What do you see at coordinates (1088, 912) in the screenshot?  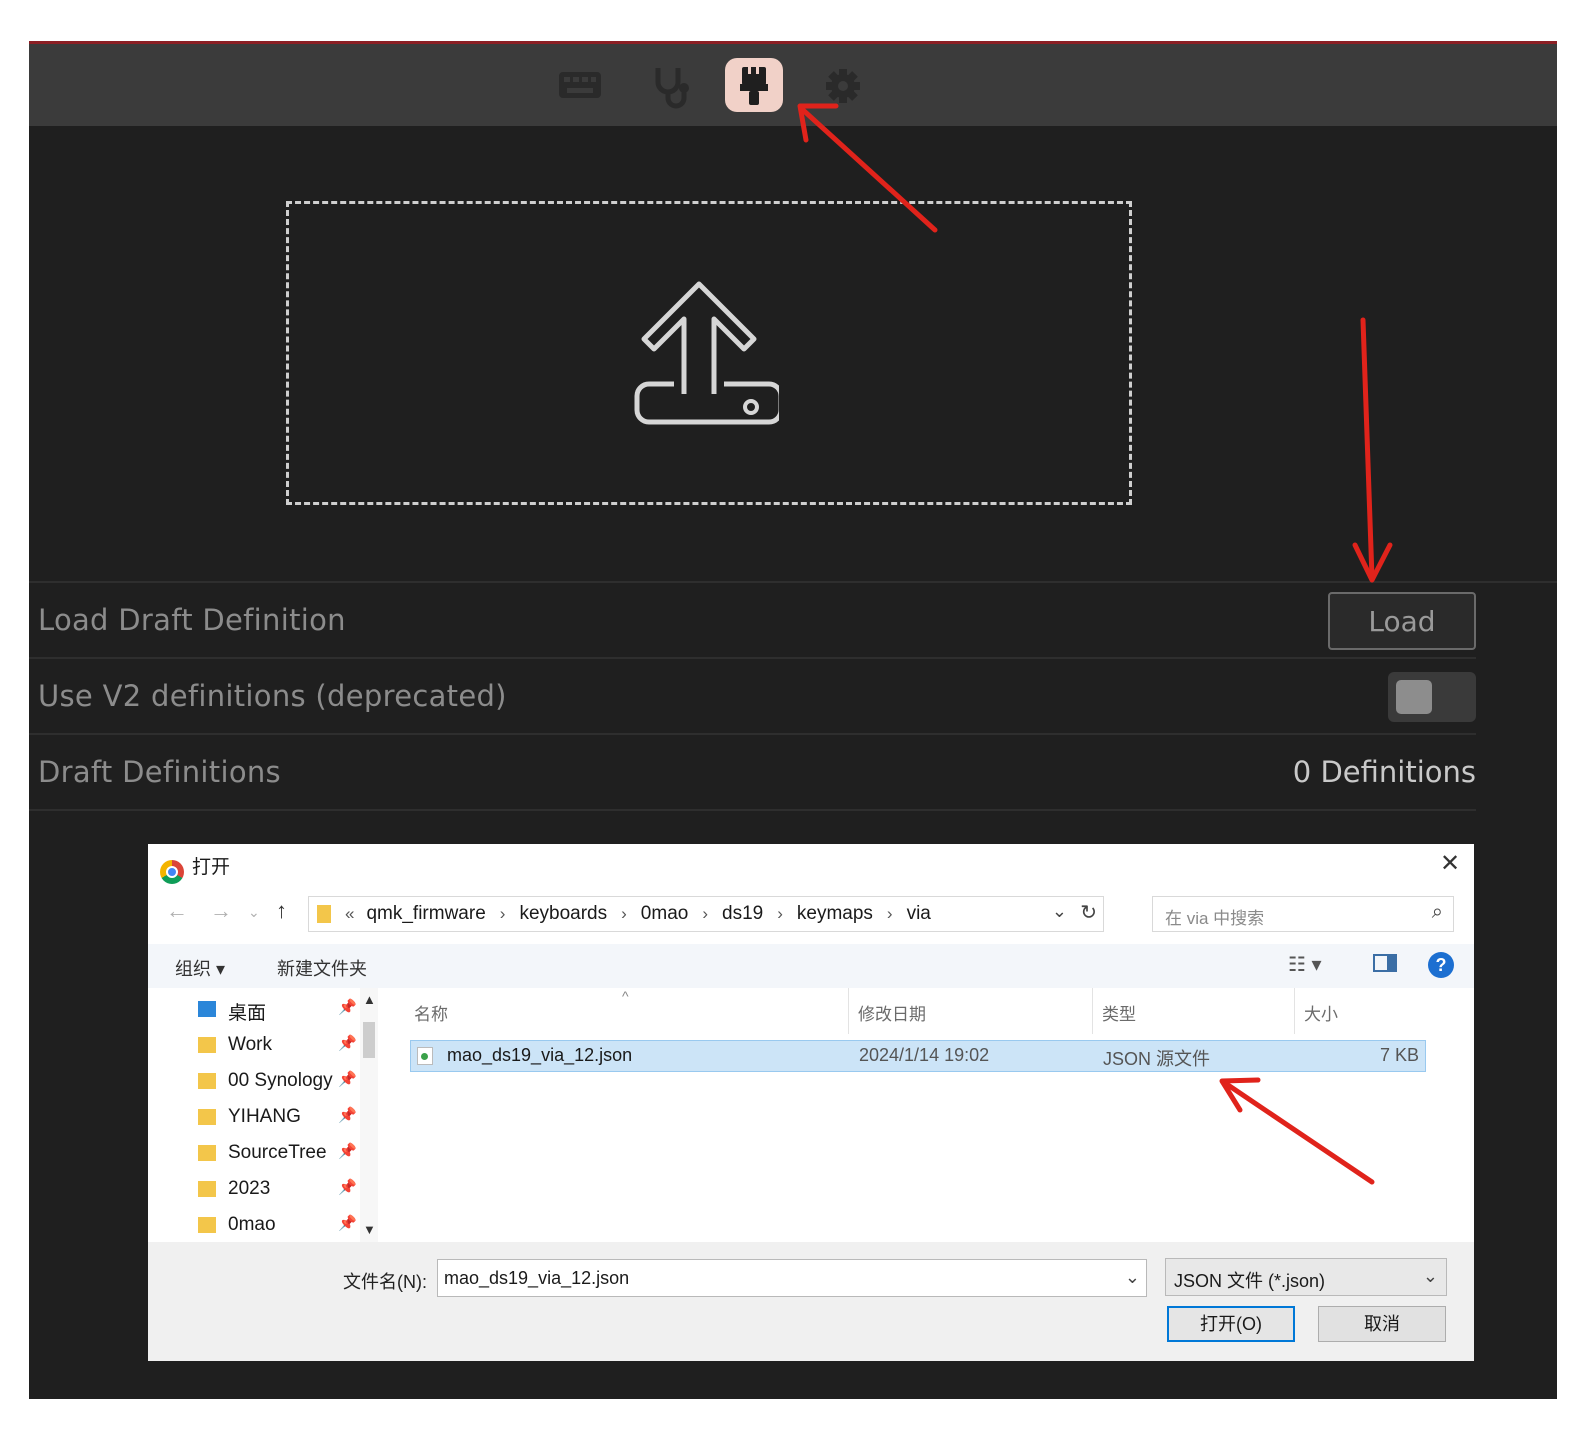 I see `refresh-icon: ↻` at bounding box center [1088, 912].